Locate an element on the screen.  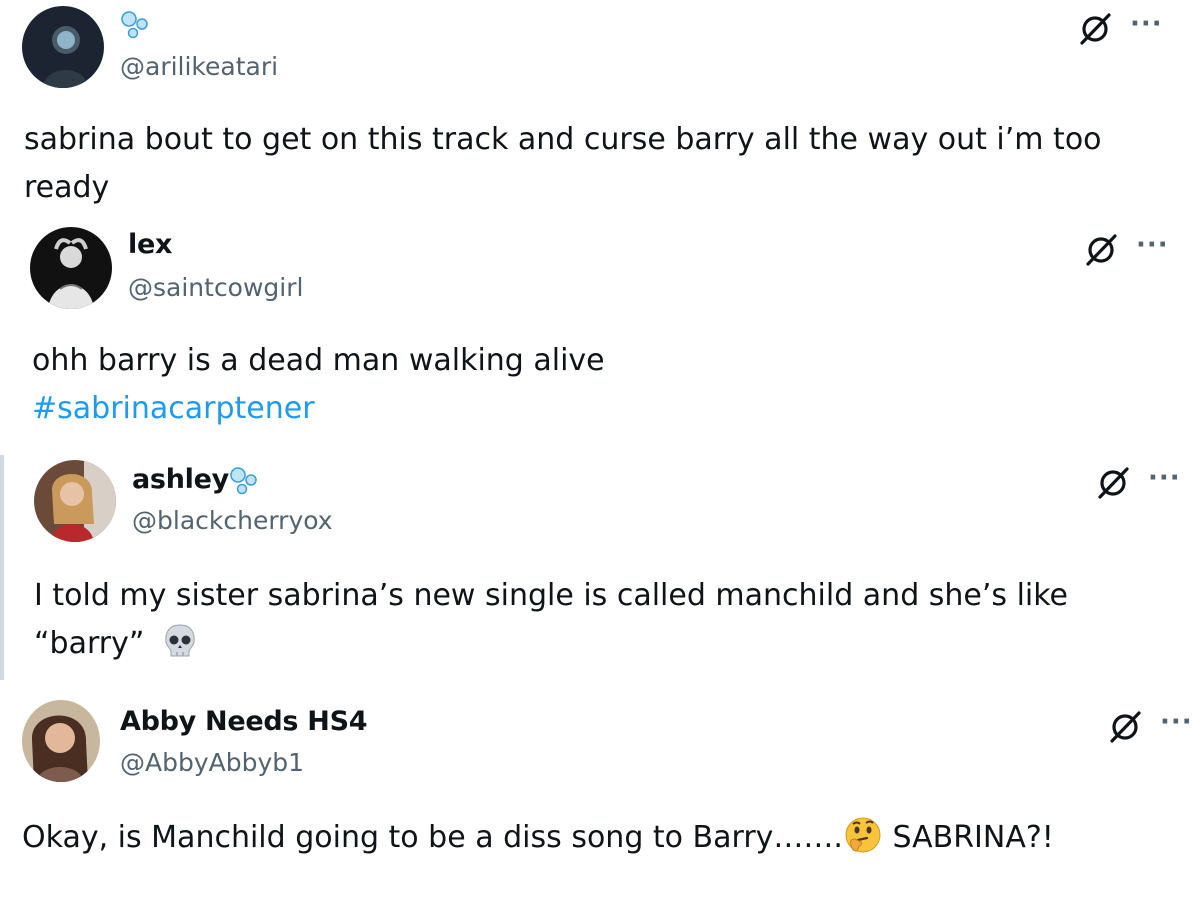
tweet-text-main: ohh barry is a dead man walking alive is located at coordinates (318, 360).